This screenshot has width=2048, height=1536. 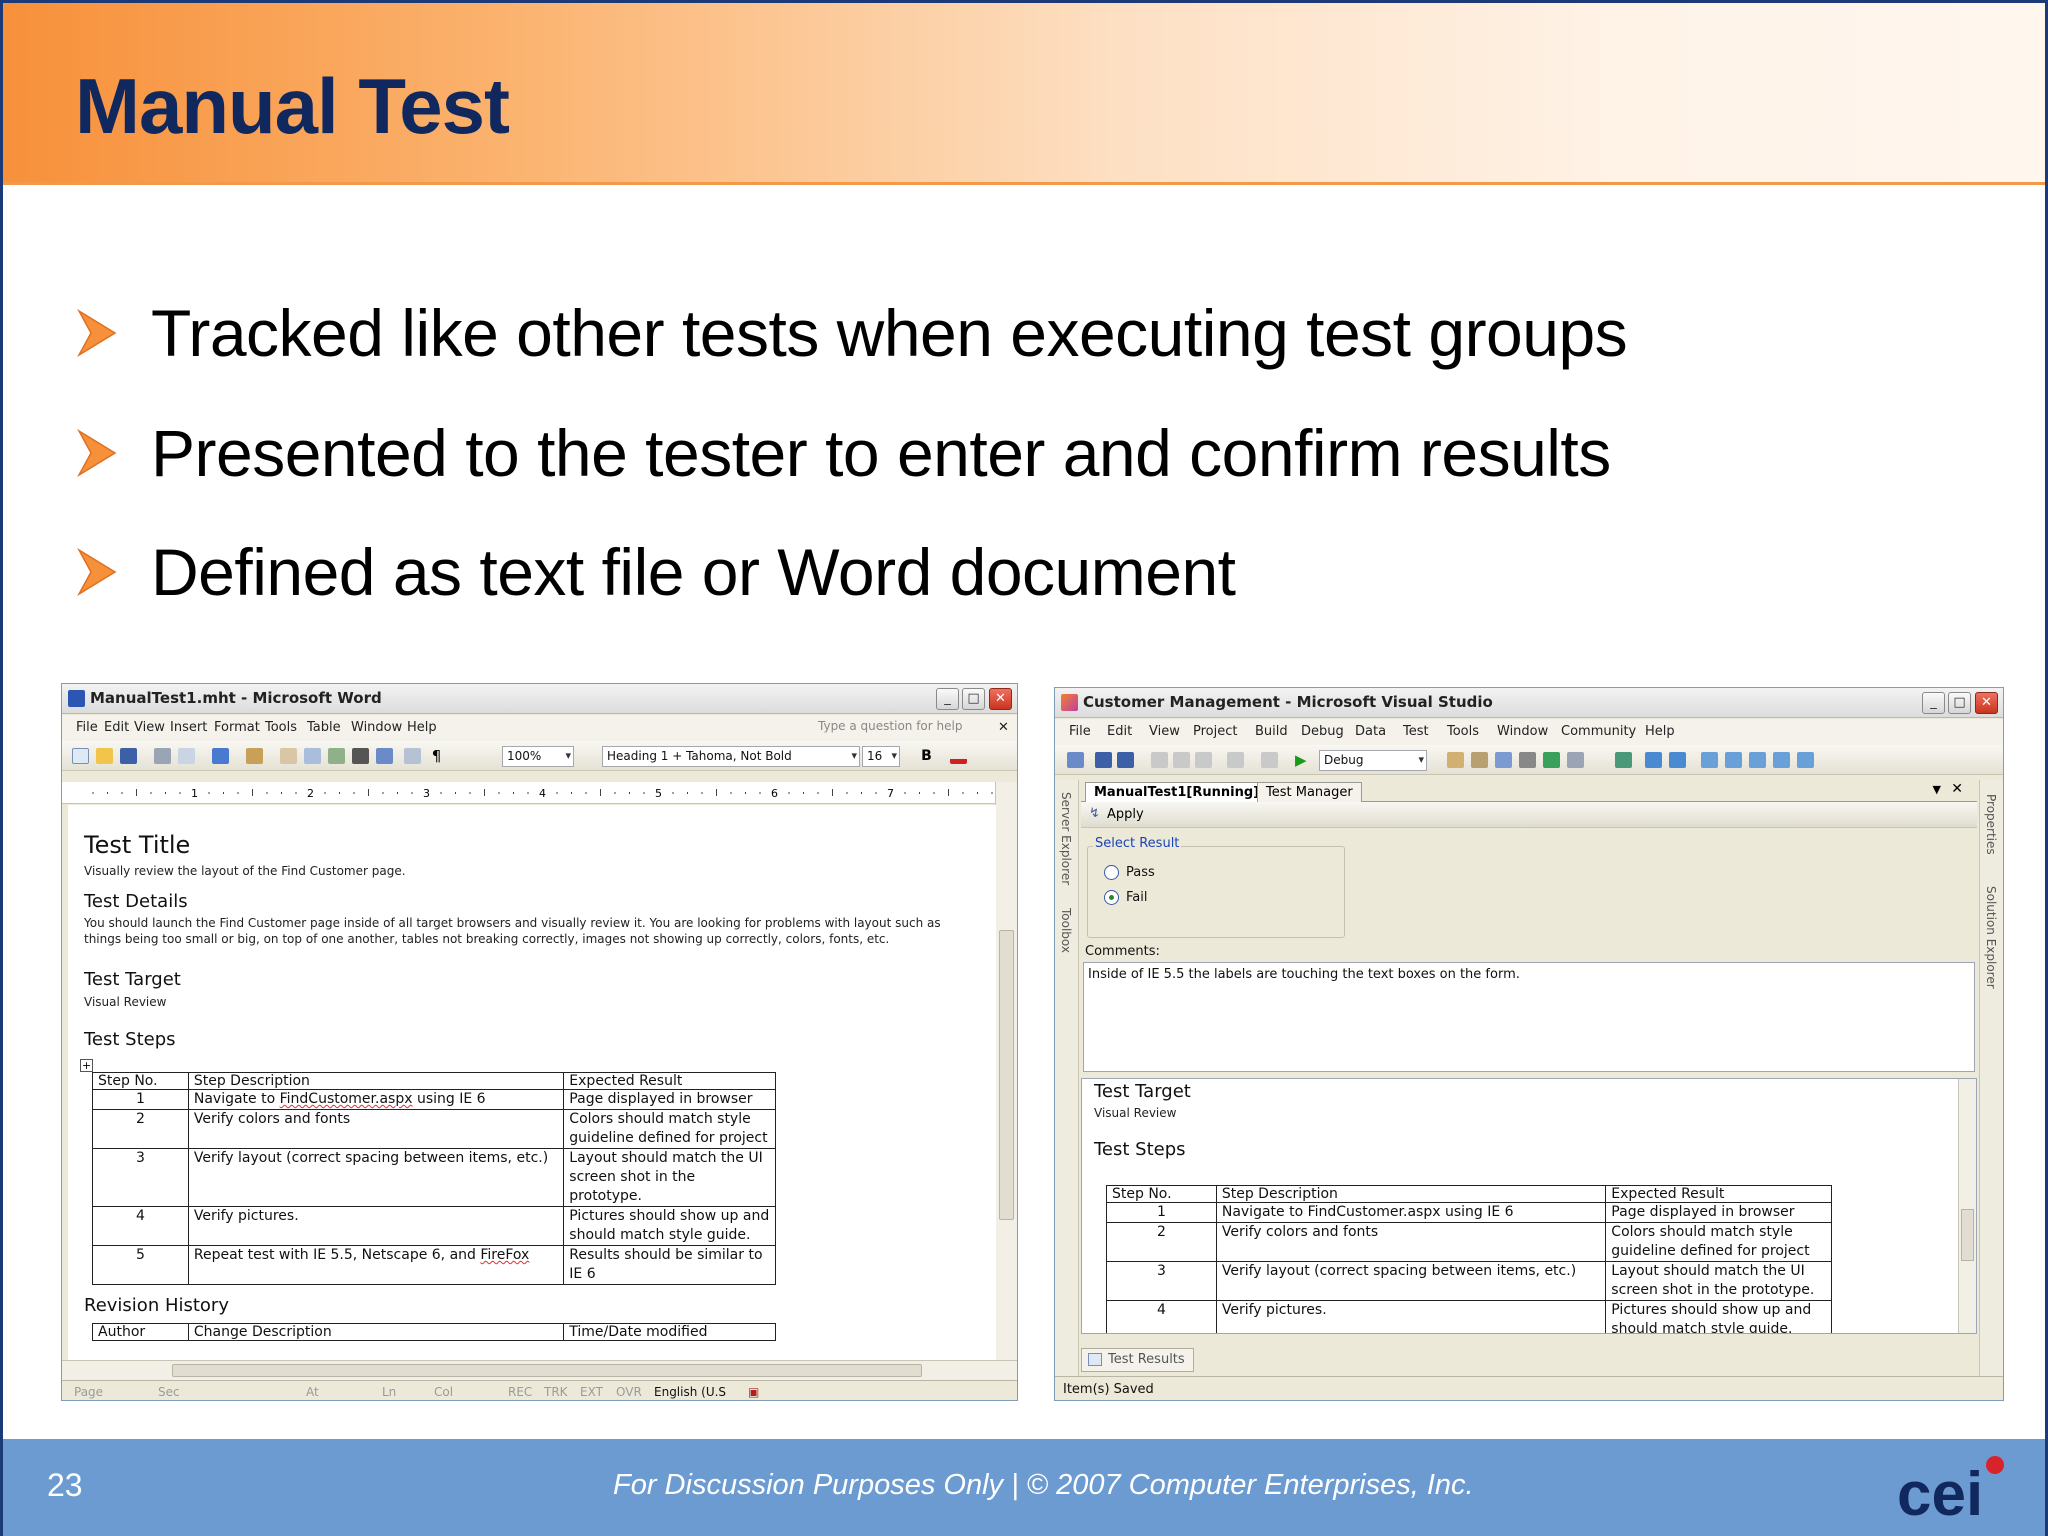 I want to click on menu-build: Build, so click(x=1271, y=731).